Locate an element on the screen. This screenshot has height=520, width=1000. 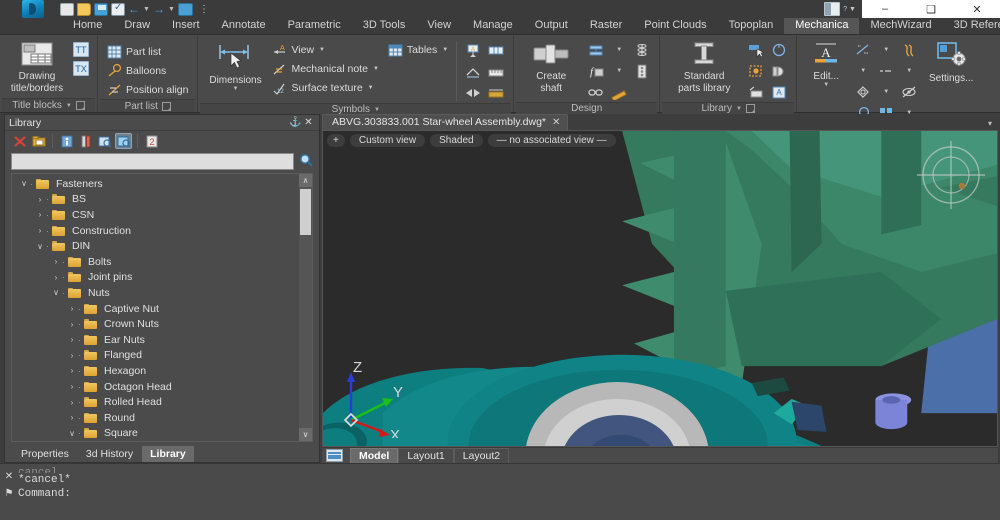
tx-icon: TX is located at coordinates (81, 68).